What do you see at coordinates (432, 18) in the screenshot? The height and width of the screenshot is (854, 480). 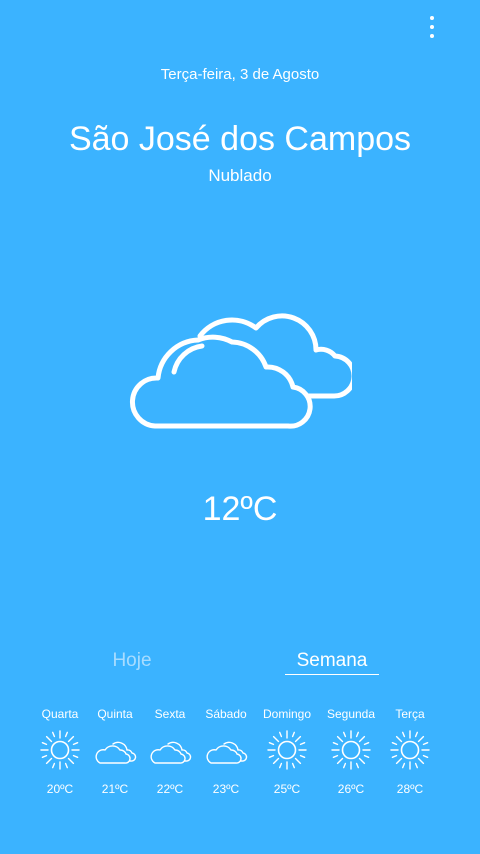 I see `more-vert-icon` at bounding box center [432, 18].